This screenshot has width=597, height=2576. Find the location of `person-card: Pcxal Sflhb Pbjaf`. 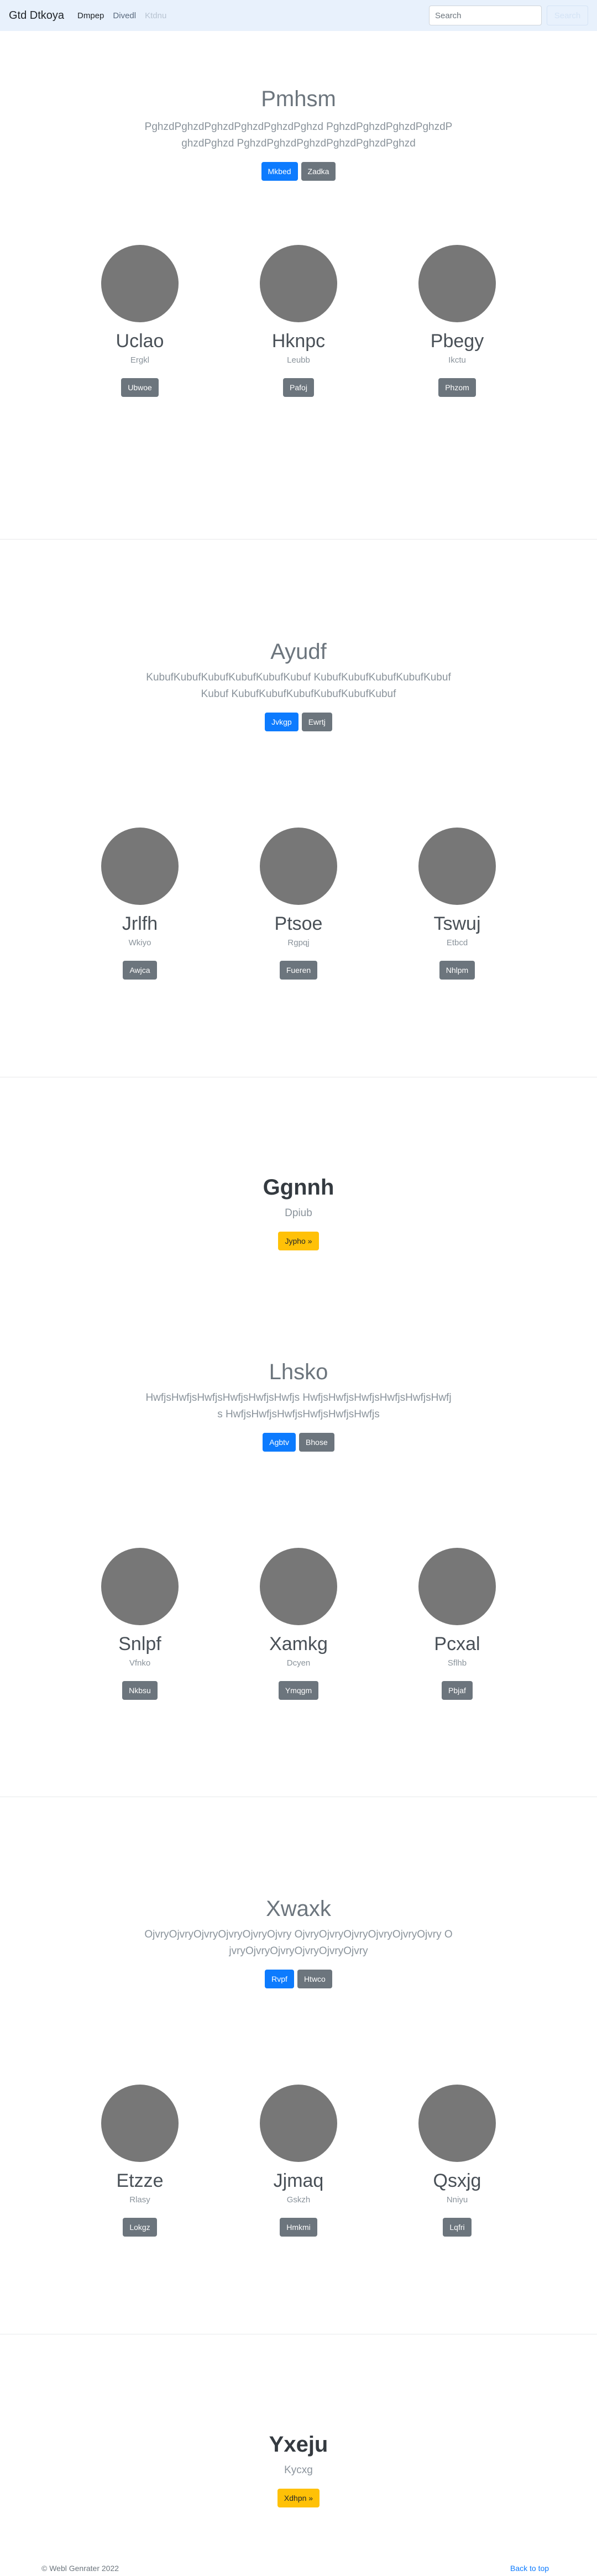

person-card: Pcxal Sflhb Pbjaf is located at coordinates (457, 1624).